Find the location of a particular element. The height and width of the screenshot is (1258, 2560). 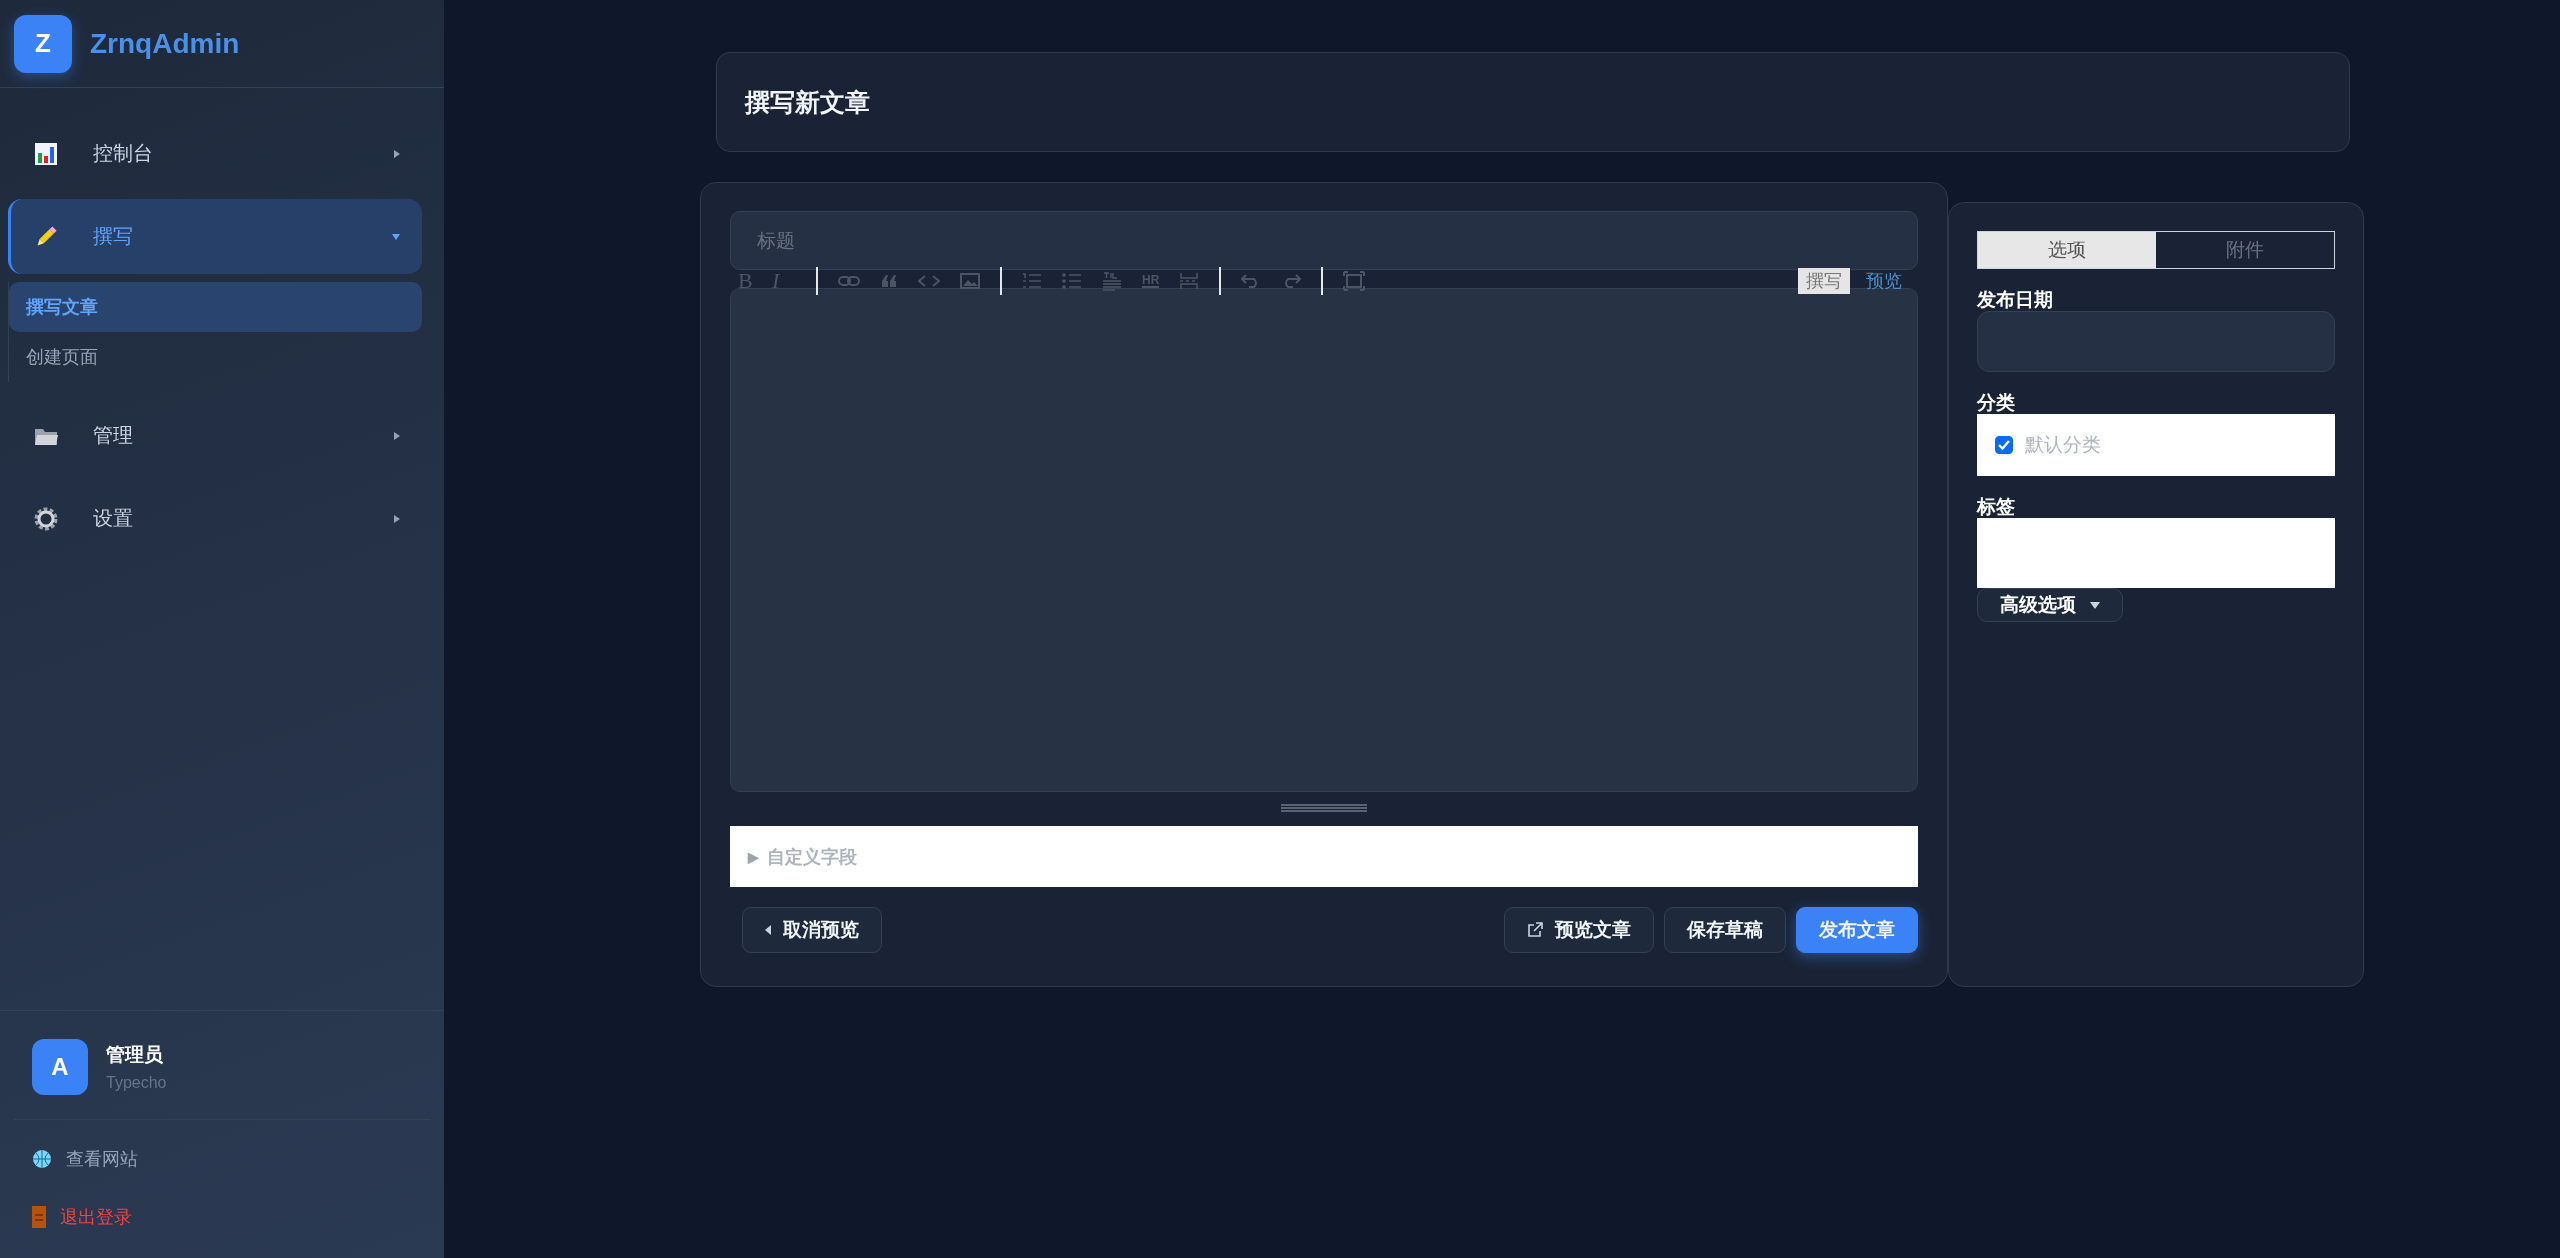

tags-field is located at coordinates (2156, 553).